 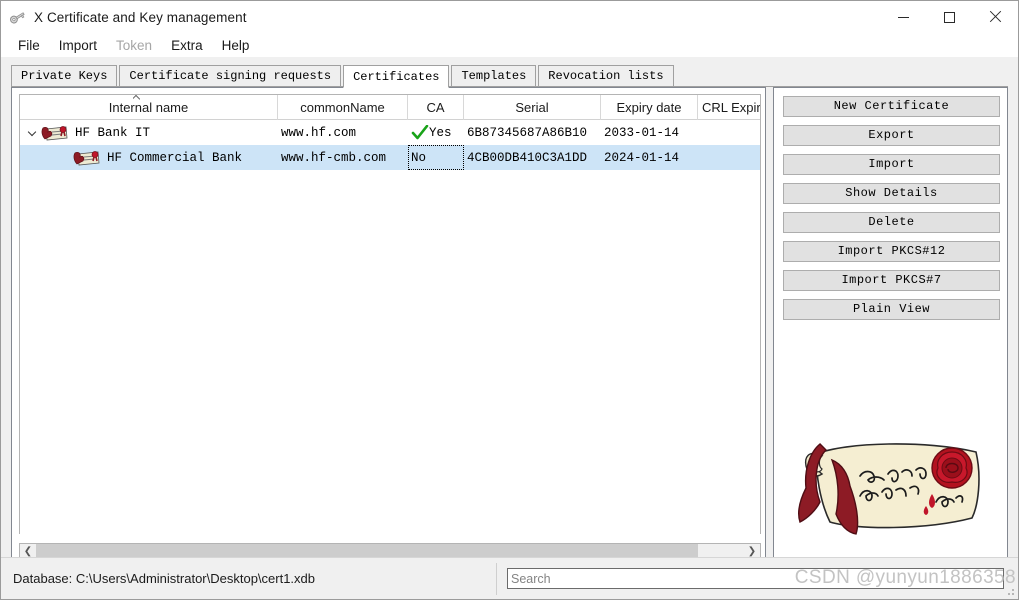 I want to click on export-button: Export, so click(x=891, y=135).